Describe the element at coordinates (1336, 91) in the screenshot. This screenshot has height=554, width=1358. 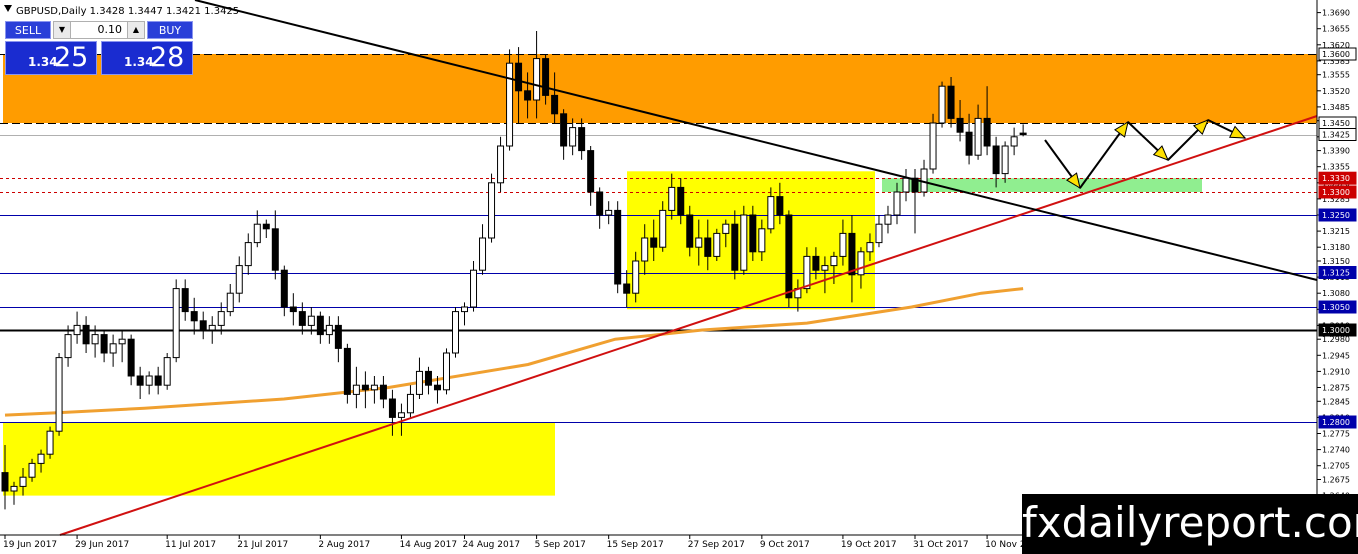
I see `price-tick-label: 1.3520` at that location.